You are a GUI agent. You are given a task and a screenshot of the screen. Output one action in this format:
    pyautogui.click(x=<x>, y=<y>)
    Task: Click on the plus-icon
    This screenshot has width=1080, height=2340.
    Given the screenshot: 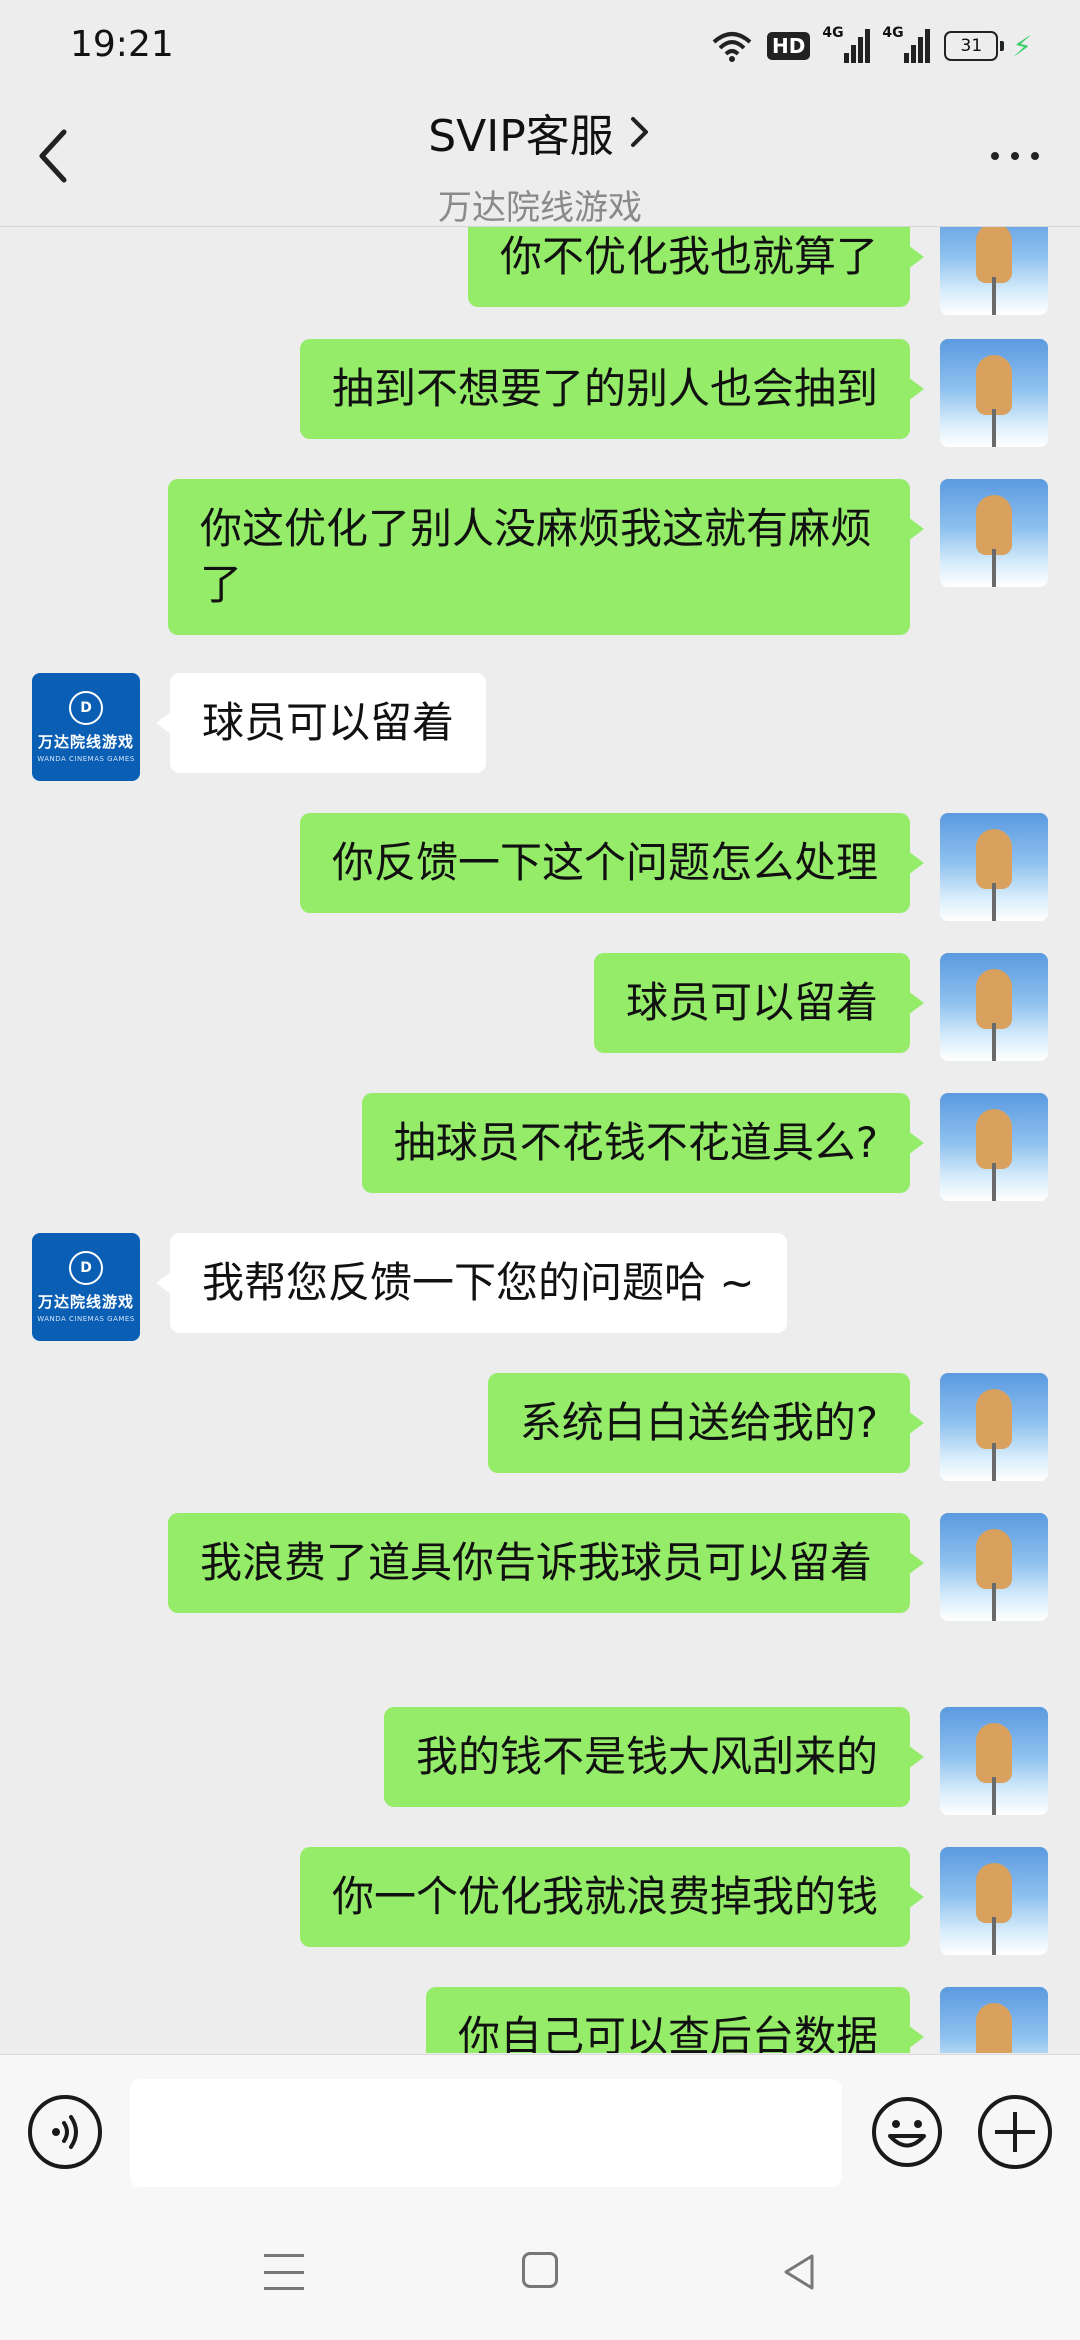 What is the action you would take?
    pyautogui.click(x=1015, y=2132)
    